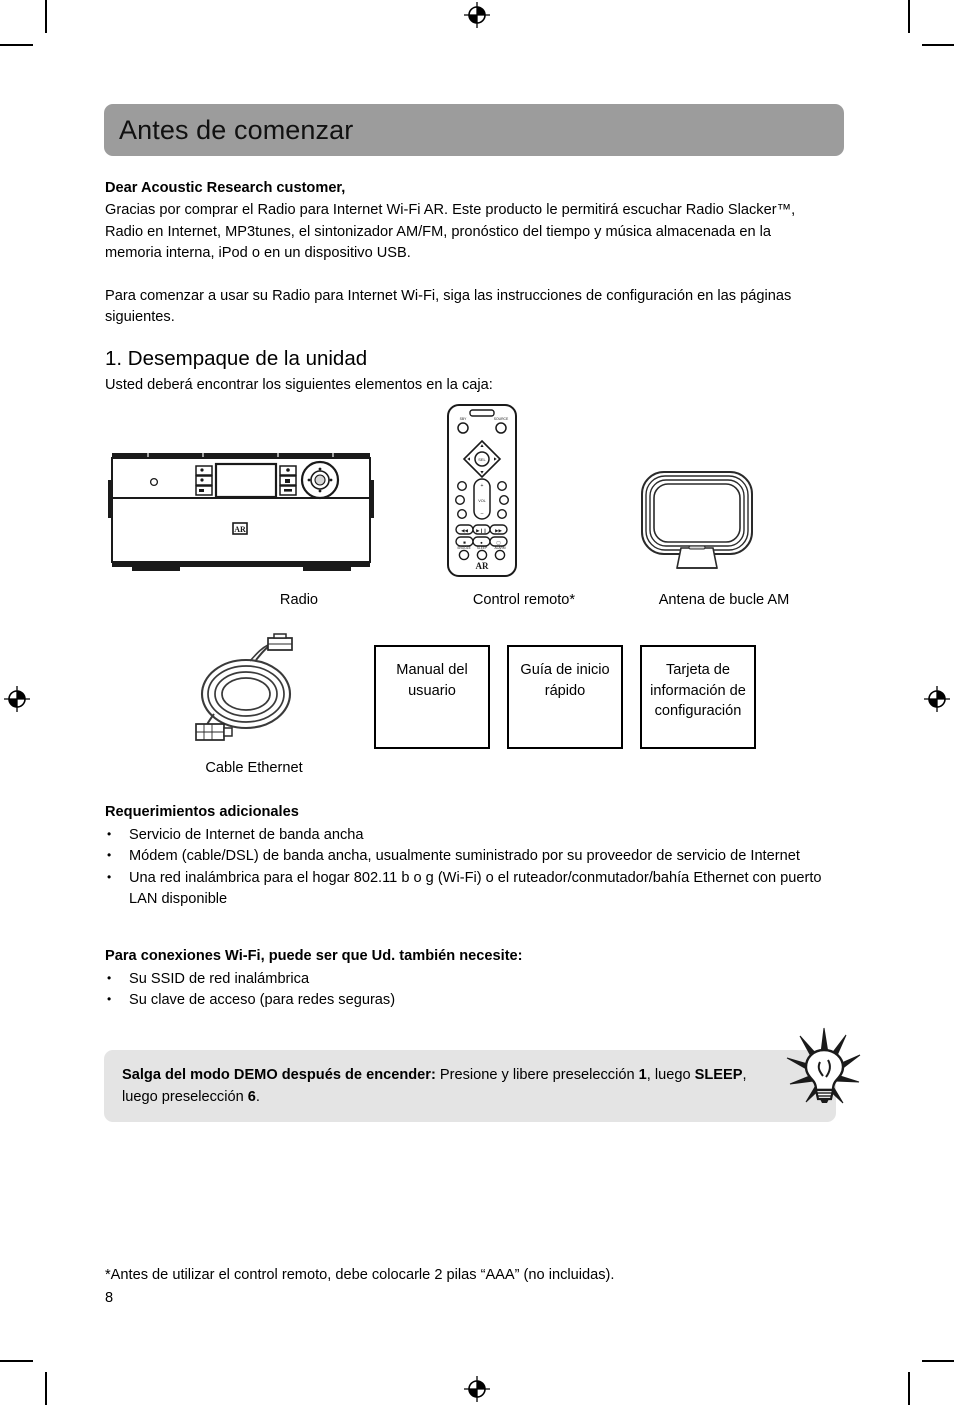 This screenshot has height=1405, width=954. Describe the element at coordinates (46, 16) in the screenshot. I see `crop-mark-top-left-vertical` at that location.